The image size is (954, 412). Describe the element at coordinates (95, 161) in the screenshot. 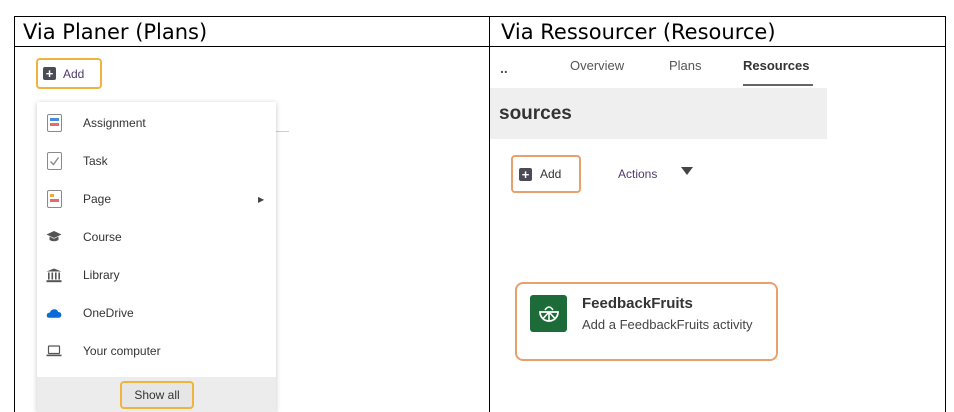

I see `menu-item-label: Task` at that location.